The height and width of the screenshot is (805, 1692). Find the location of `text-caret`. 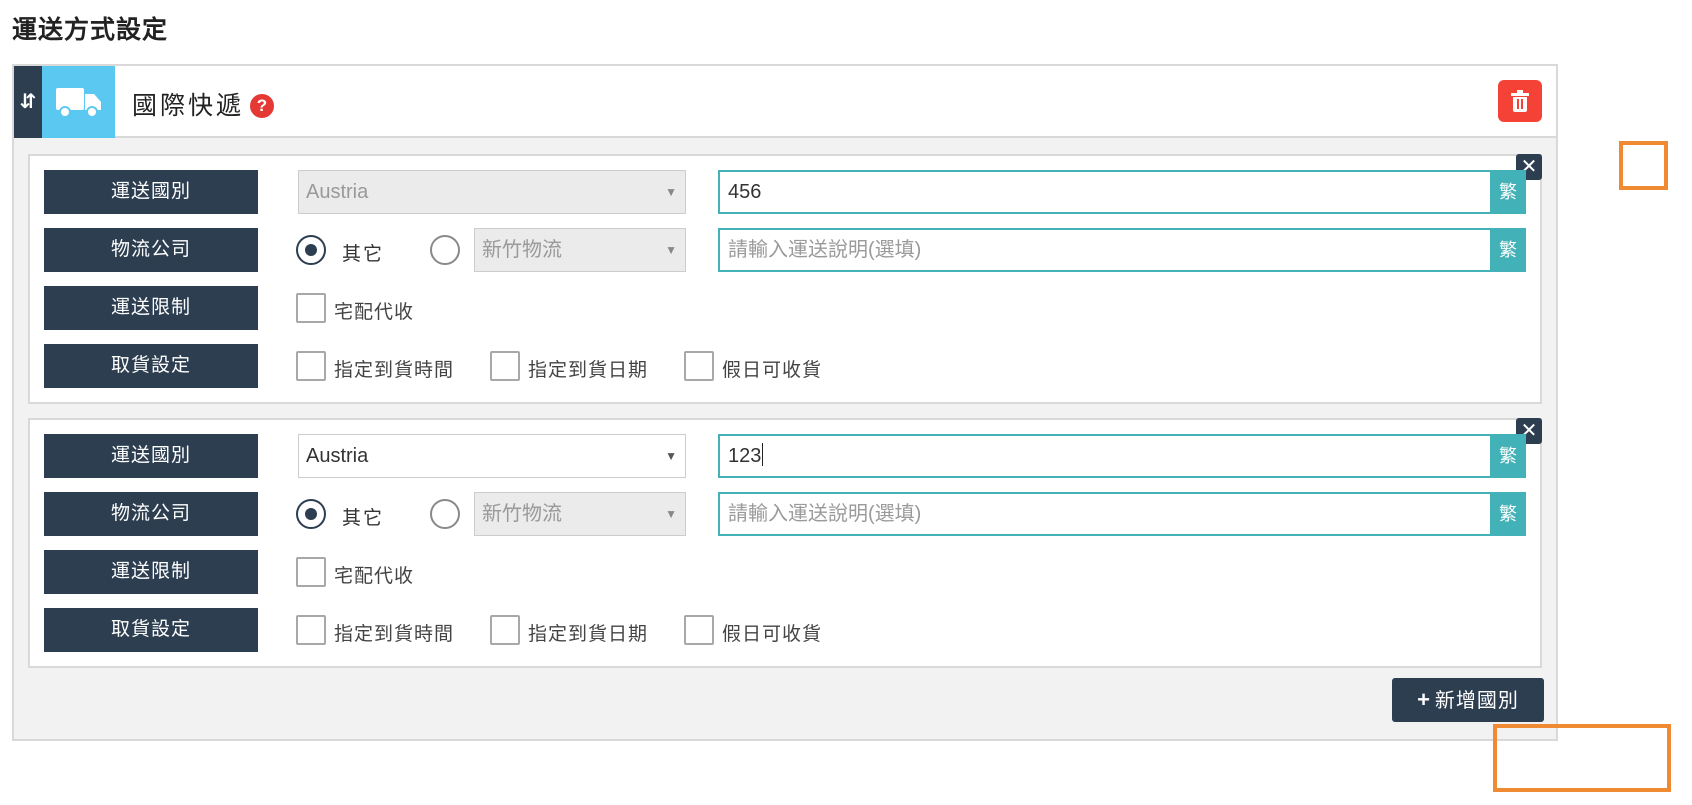

text-caret is located at coordinates (763, 454).